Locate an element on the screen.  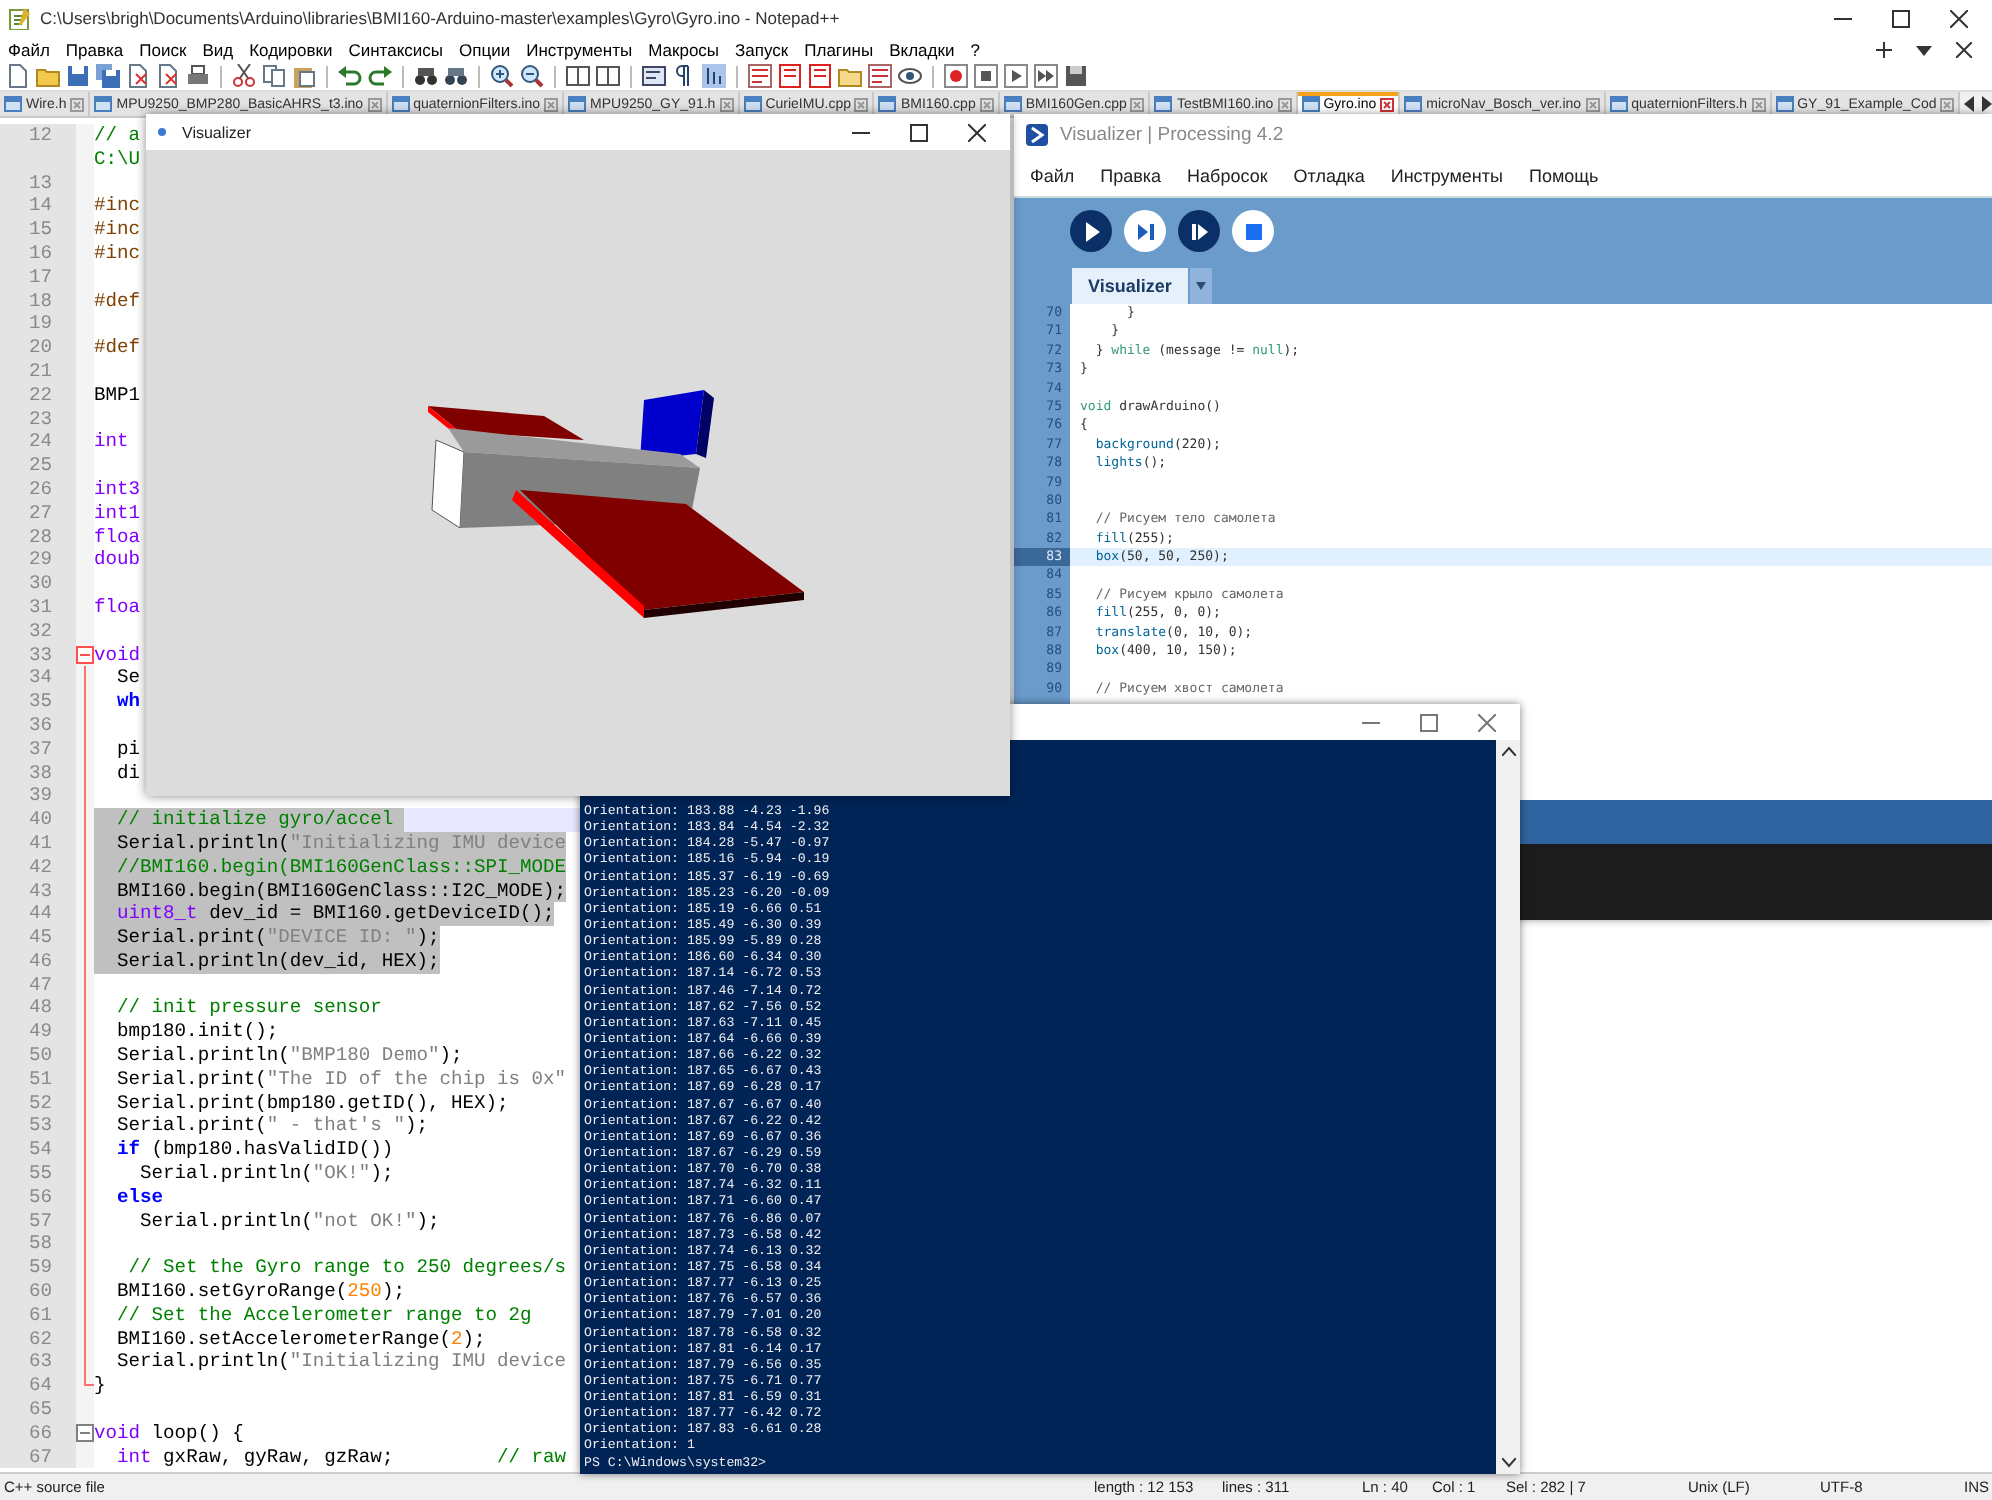
menu-item: Набросок is located at coordinates (1227, 175).